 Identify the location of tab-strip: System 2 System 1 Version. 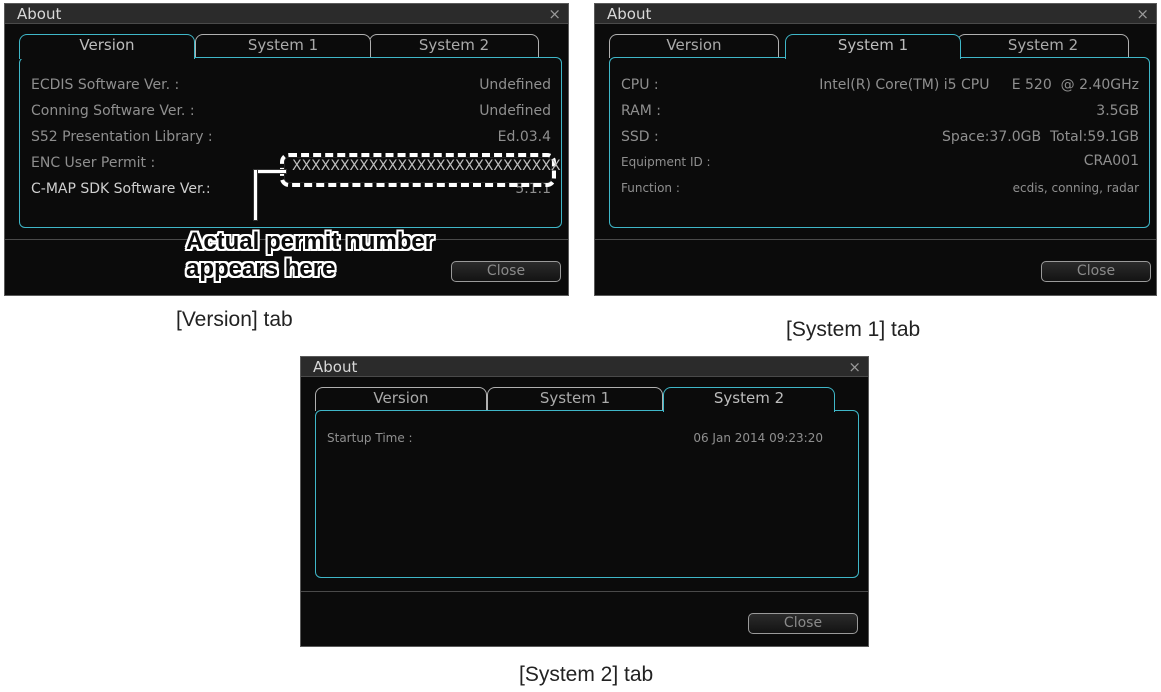
(289, 46).